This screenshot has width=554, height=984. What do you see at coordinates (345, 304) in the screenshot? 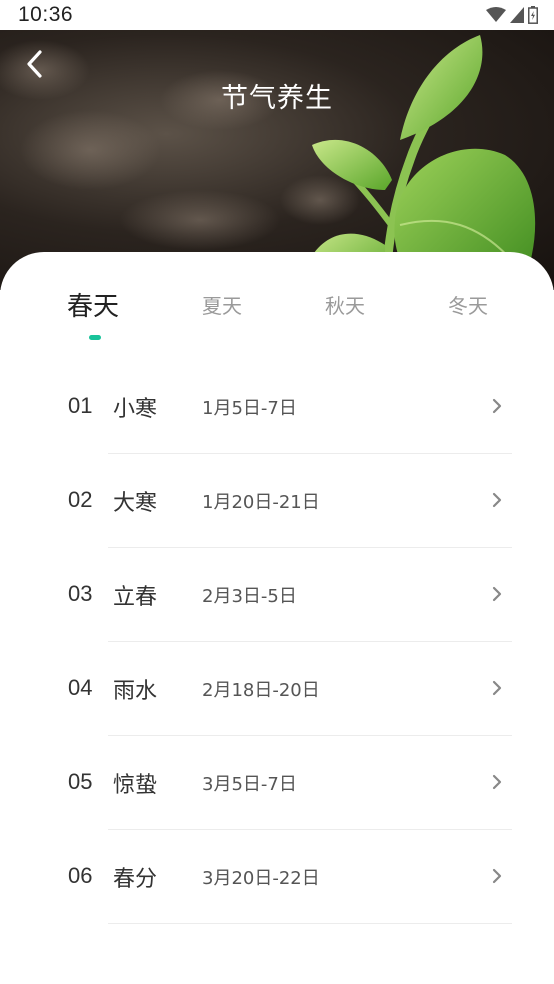
I see `tab-autumn: 秋天` at bounding box center [345, 304].